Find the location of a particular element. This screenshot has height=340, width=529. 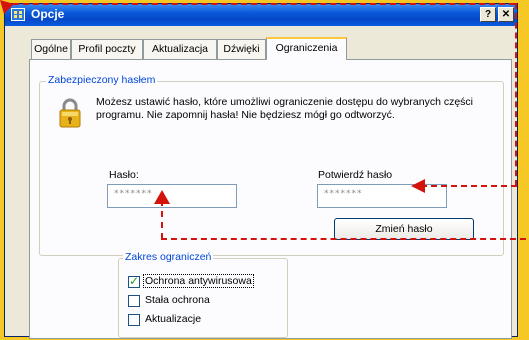

arrow-up-icon is located at coordinates (162, 197).